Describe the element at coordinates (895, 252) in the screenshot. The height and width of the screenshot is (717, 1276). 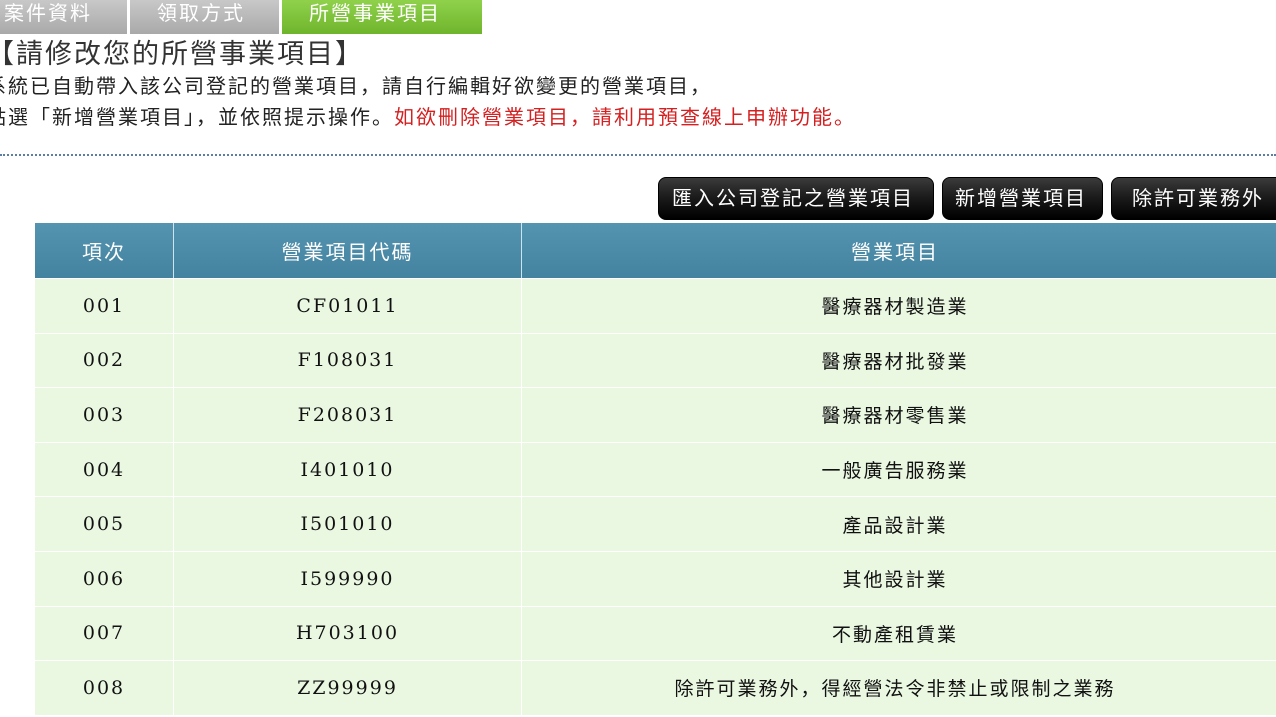
I see `header-item-name: 營業項目` at that location.